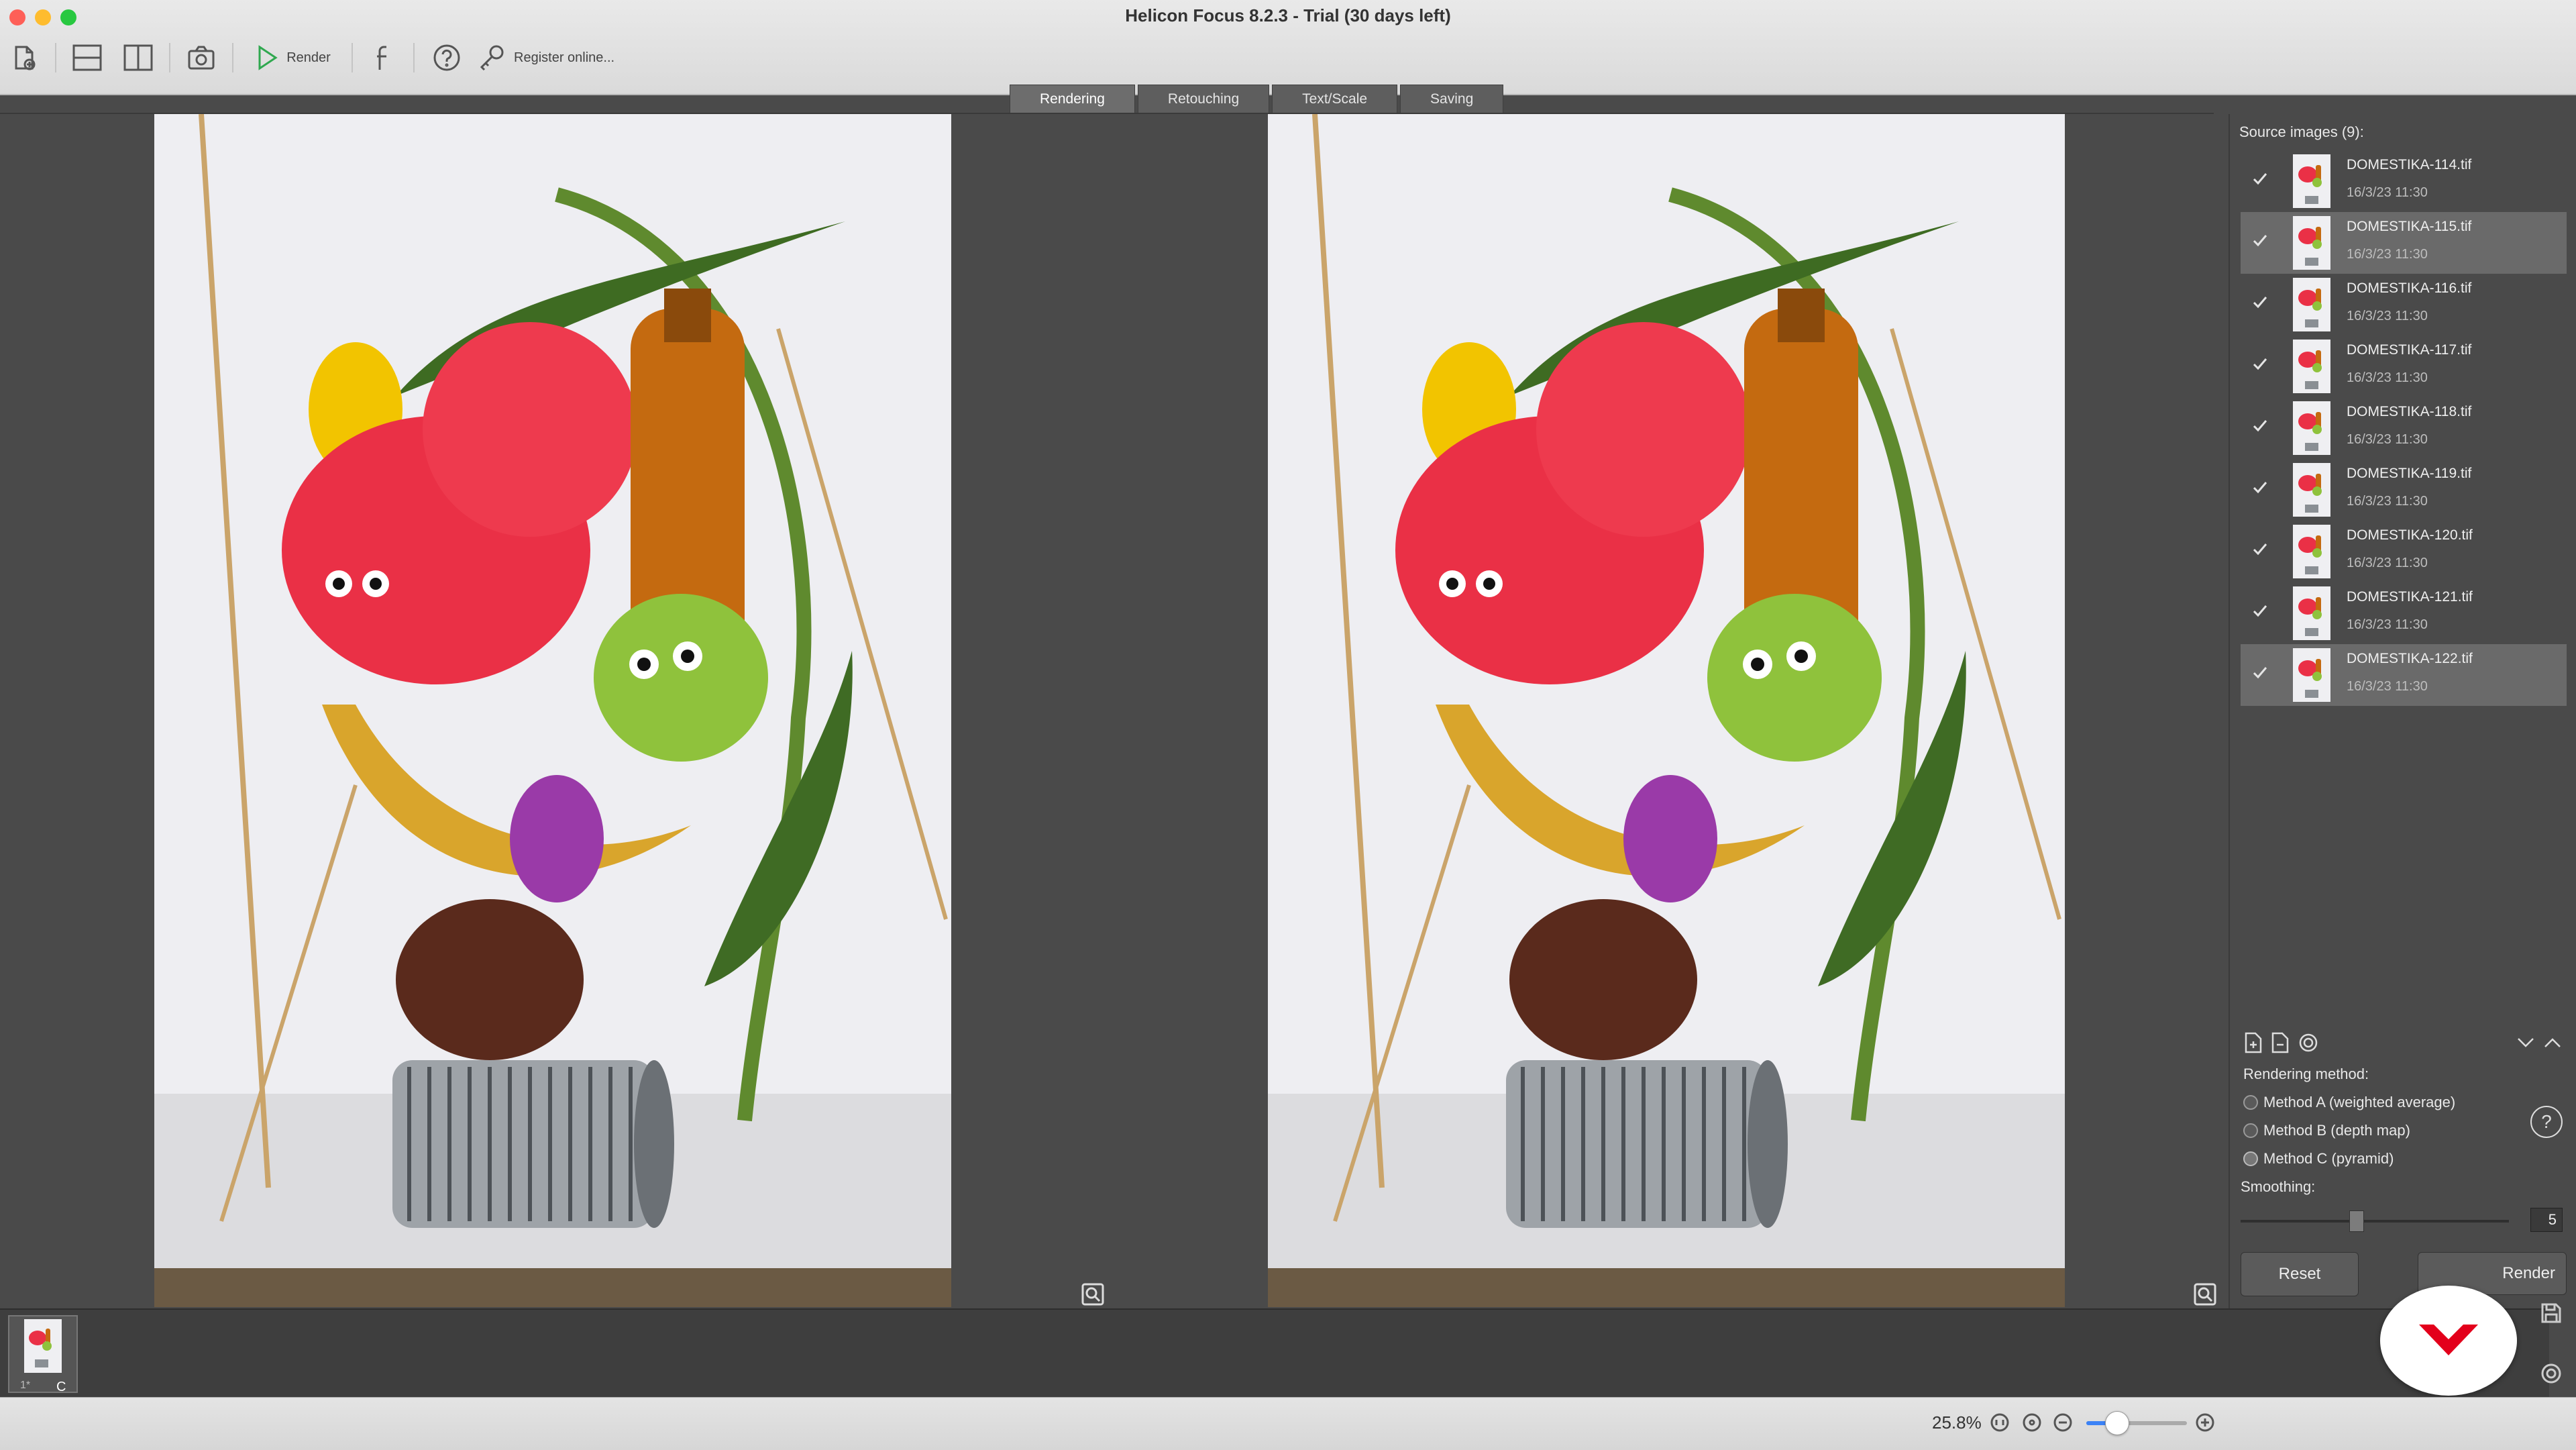 The width and height of the screenshot is (2576, 1450). Describe the element at coordinates (61, 1386) in the screenshot. I see `thumbnail-method-label: C 5` at that location.